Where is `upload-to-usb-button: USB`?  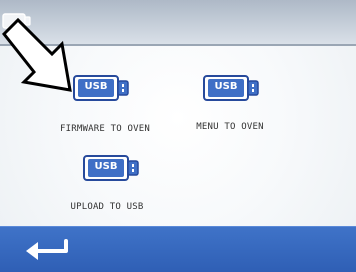
upload-to-usb-button: USB is located at coordinates (112, 168).